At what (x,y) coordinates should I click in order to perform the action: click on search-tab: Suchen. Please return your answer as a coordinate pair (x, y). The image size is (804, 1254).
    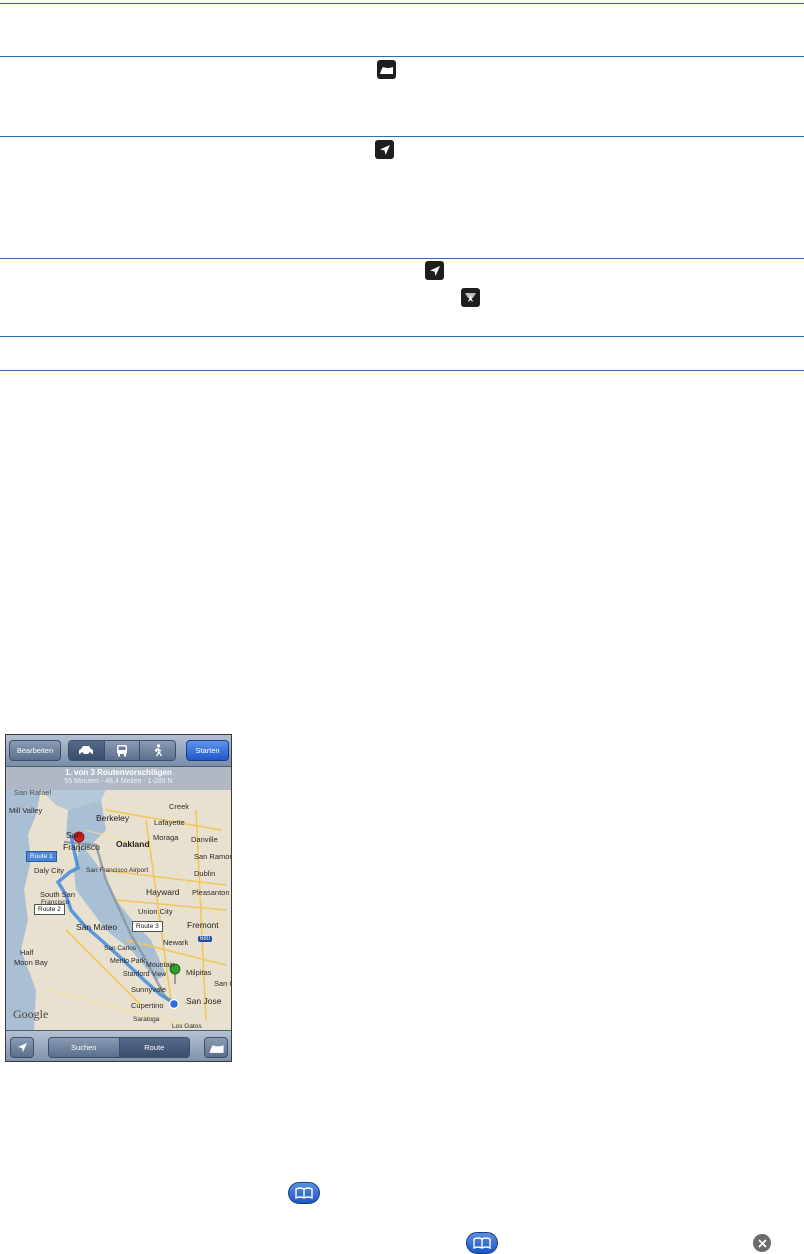
    Looking at the image, I should click on (84, 1047).